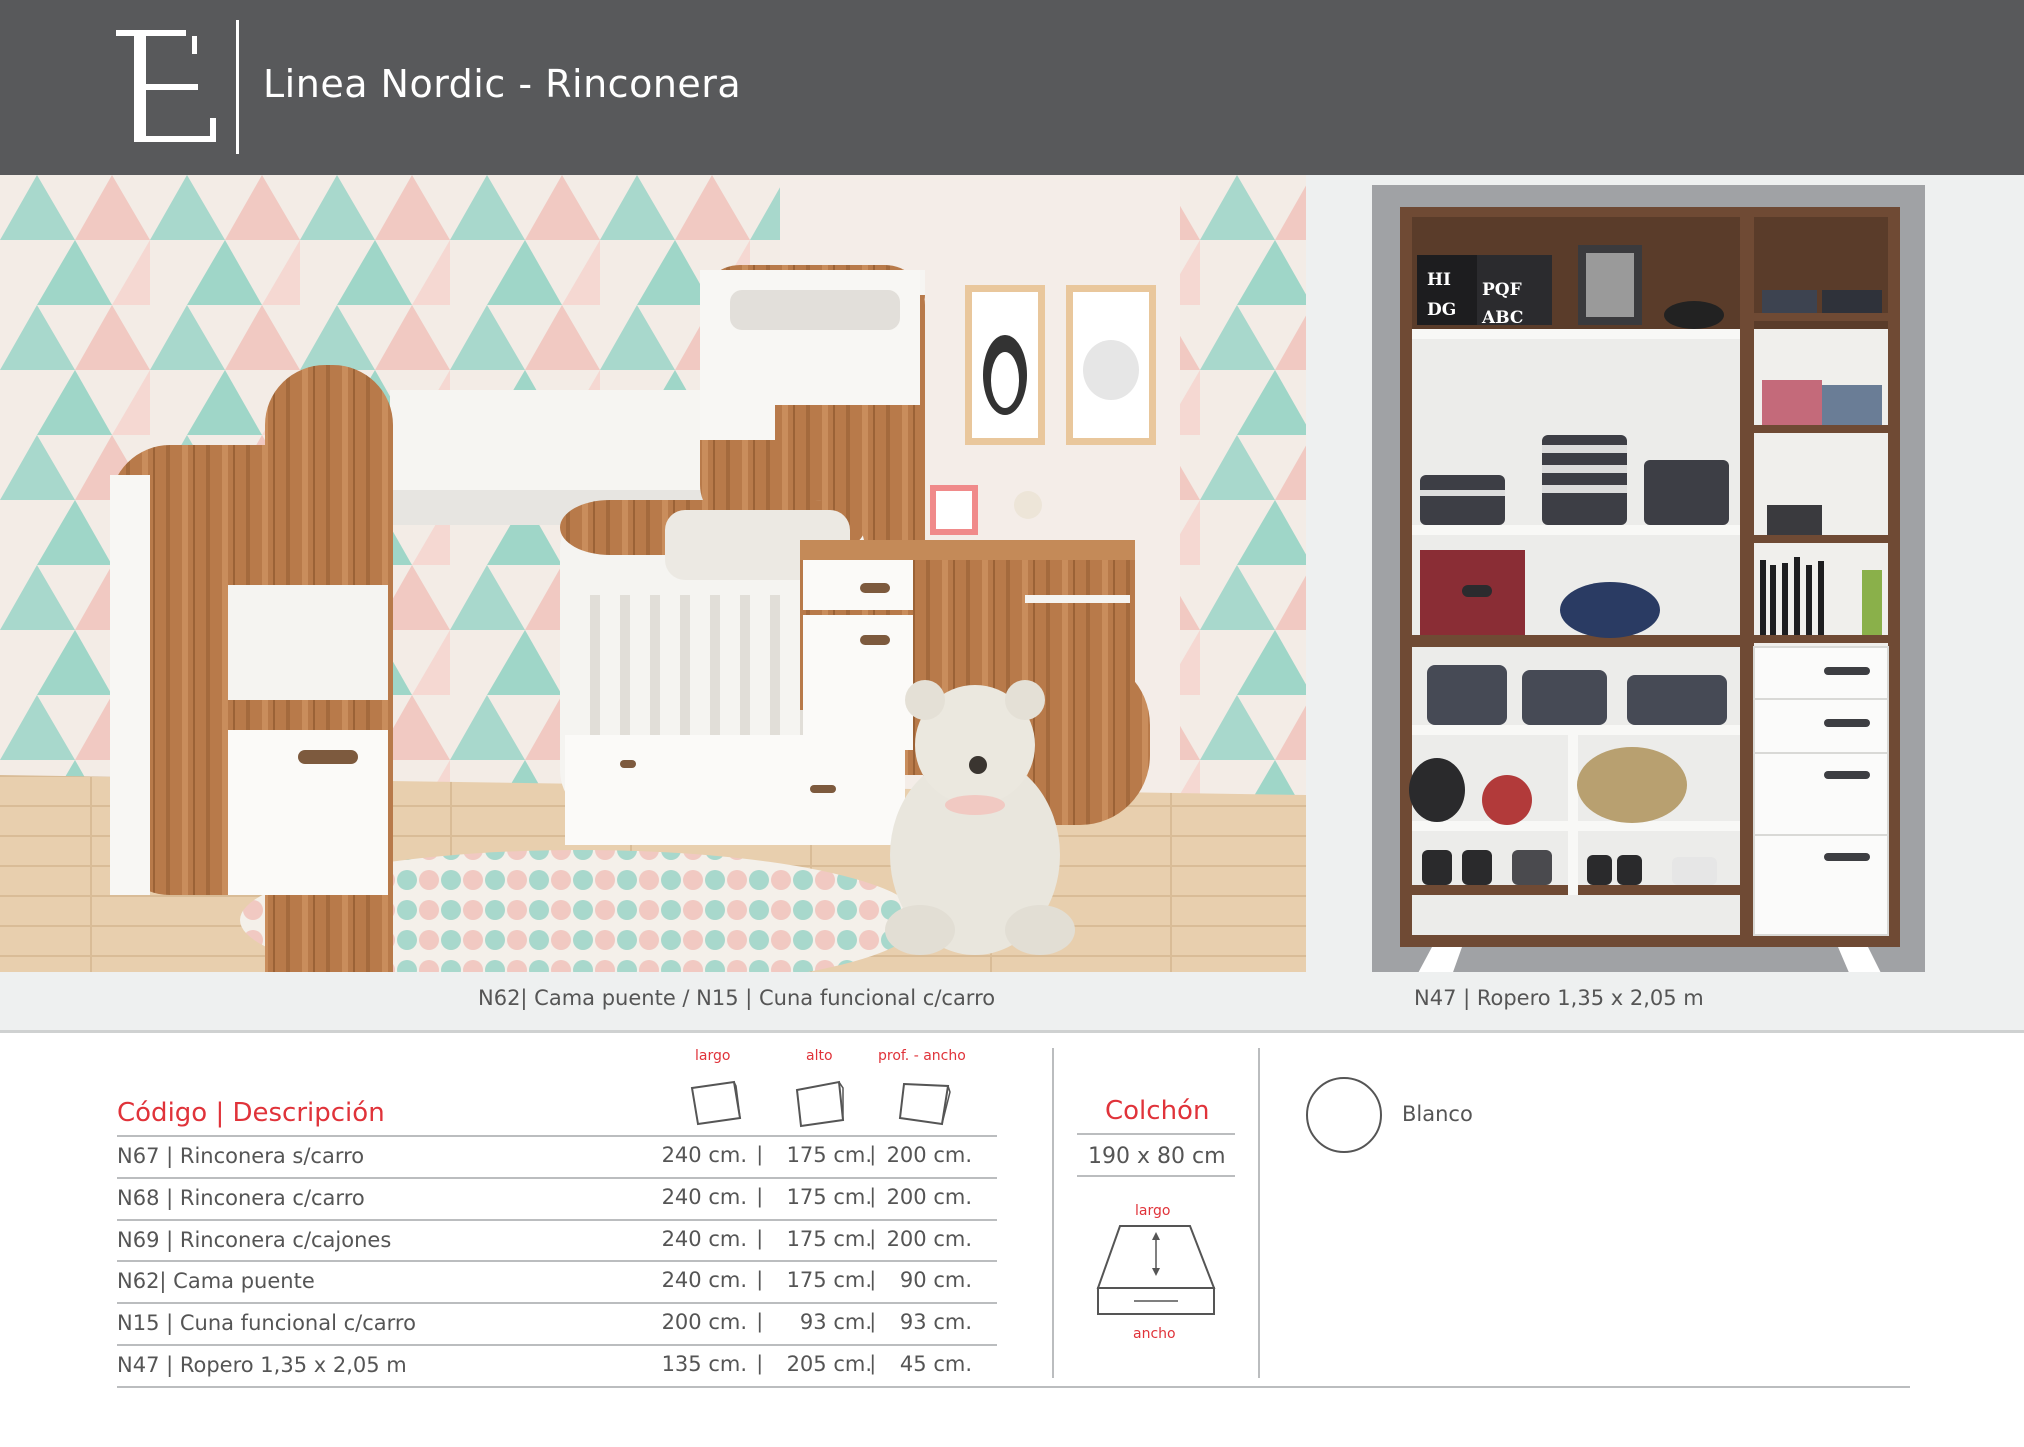  What do you see at coordinates (1502, 318) in the screenshot?
I see `box-label-abc: ABC` at bounding box center [1502, 318].